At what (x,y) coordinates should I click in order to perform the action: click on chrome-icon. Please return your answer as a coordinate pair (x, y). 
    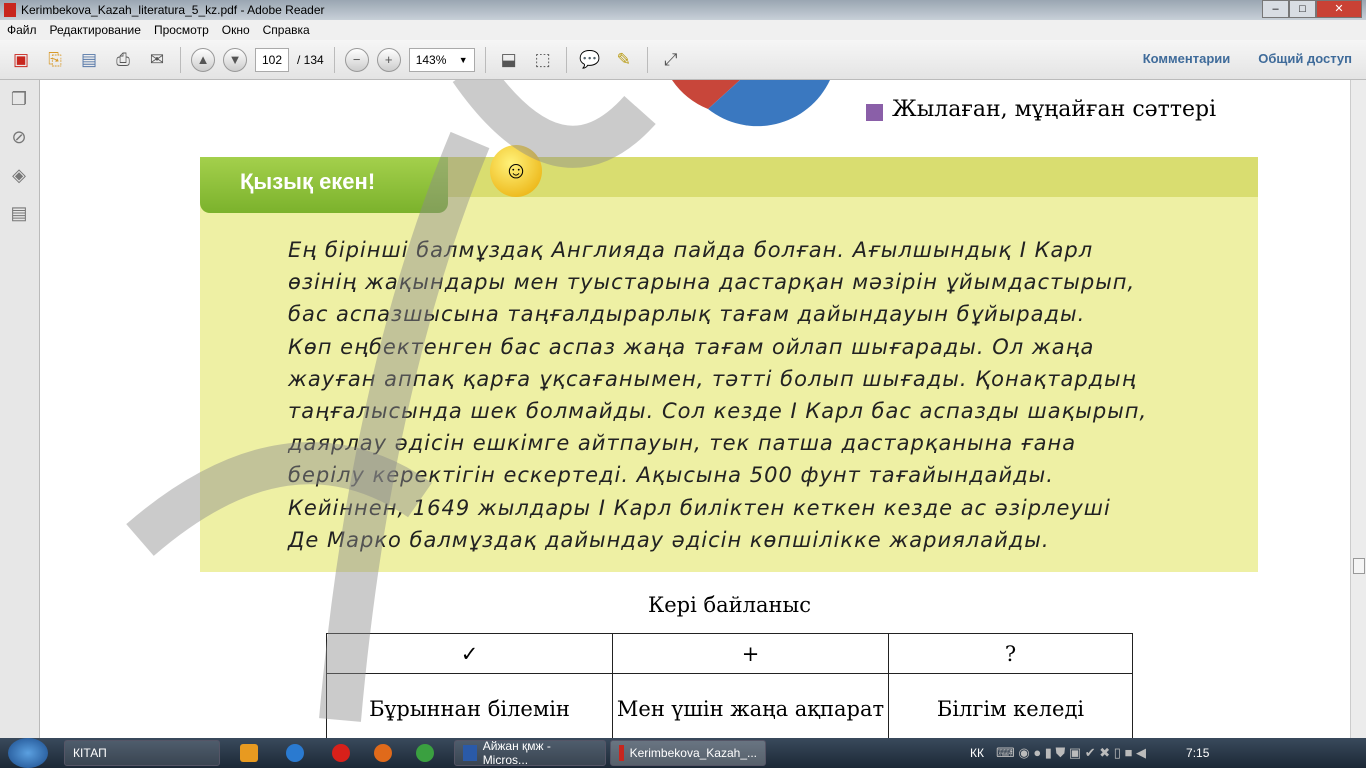
    Looking at the image, I should click on (425, 753).